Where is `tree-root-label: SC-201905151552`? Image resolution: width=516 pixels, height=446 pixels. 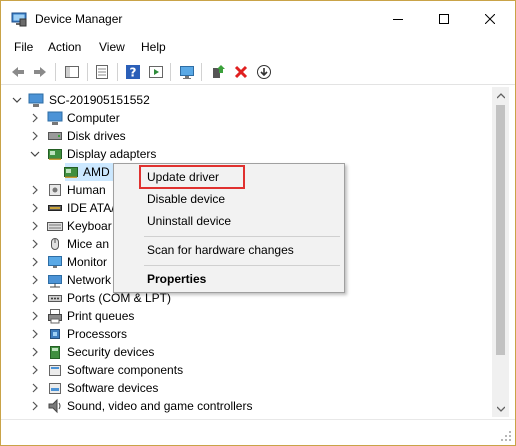
tree-root-label: SC-201905151552 is located at coordinates (99, 100).